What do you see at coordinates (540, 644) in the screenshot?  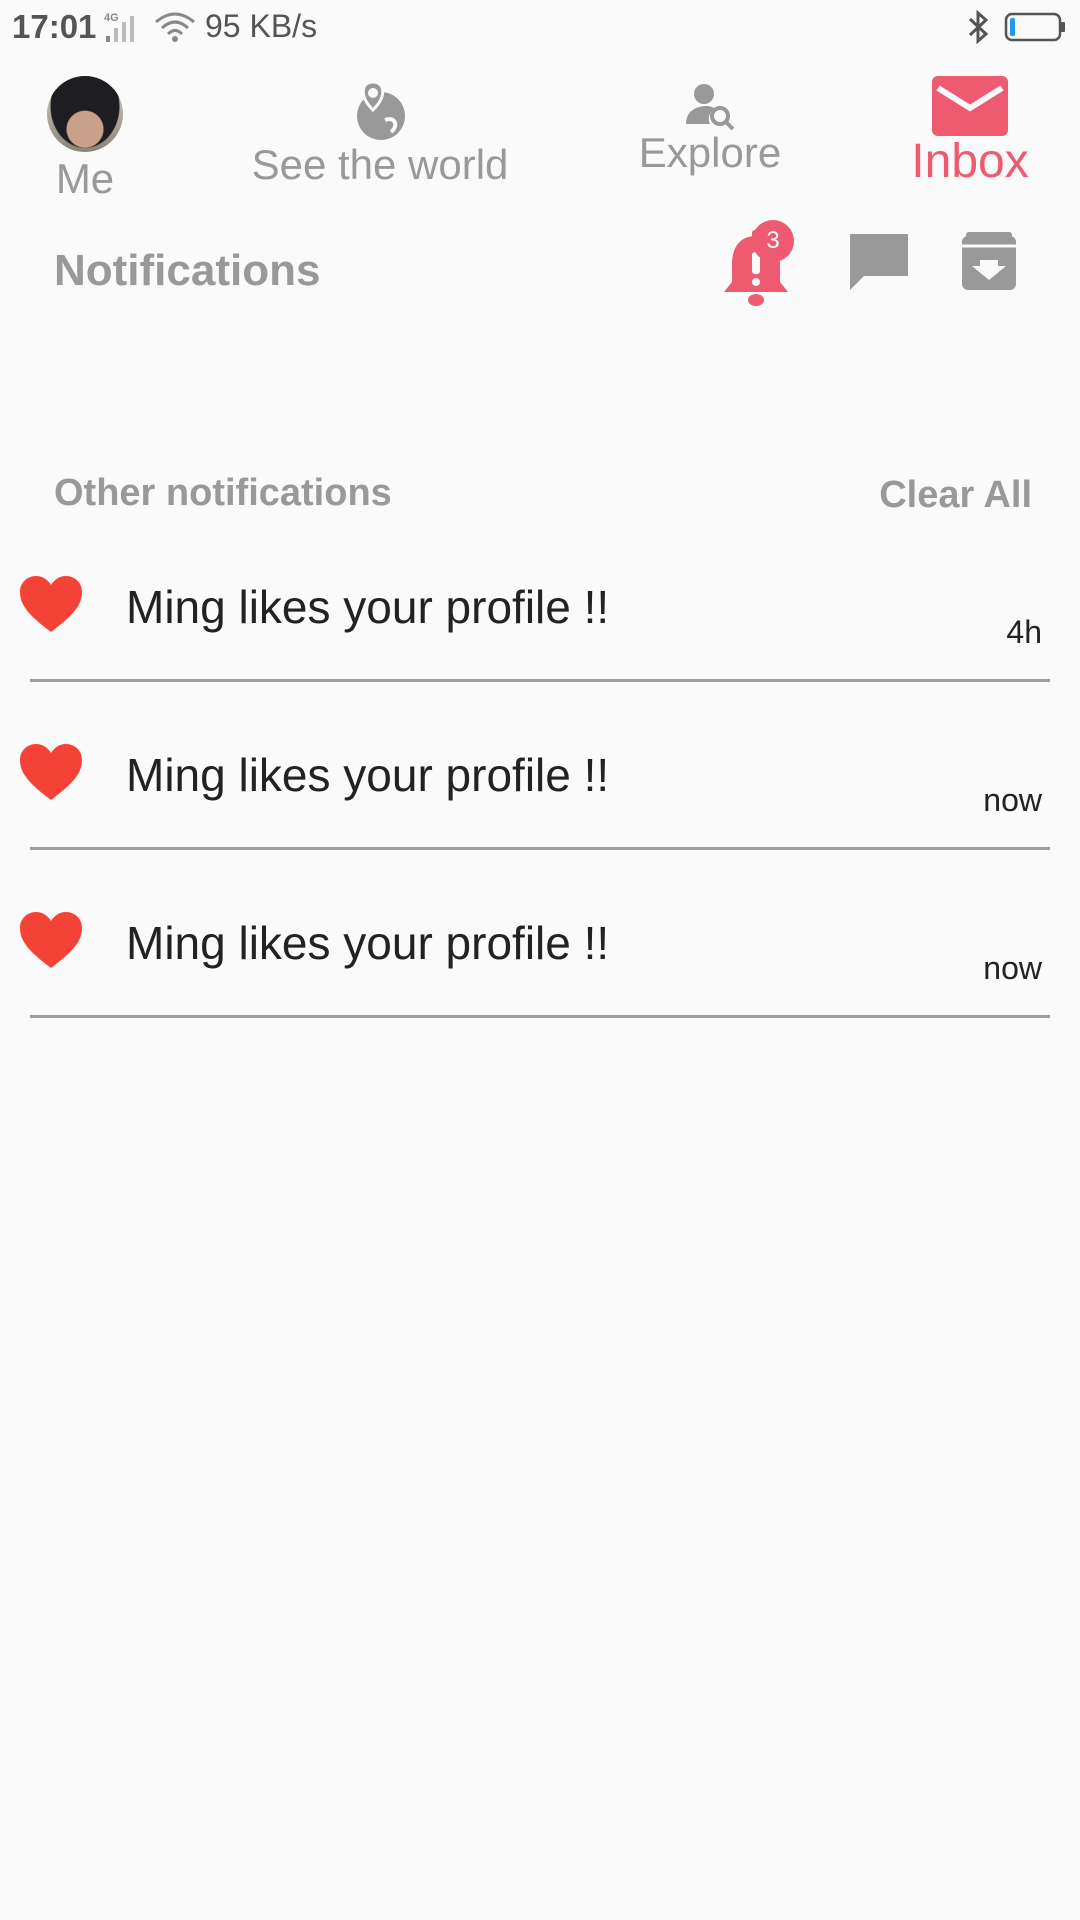 I see `list-item: Ming likes your profile !! 4h` at bounding box center [540, 644].